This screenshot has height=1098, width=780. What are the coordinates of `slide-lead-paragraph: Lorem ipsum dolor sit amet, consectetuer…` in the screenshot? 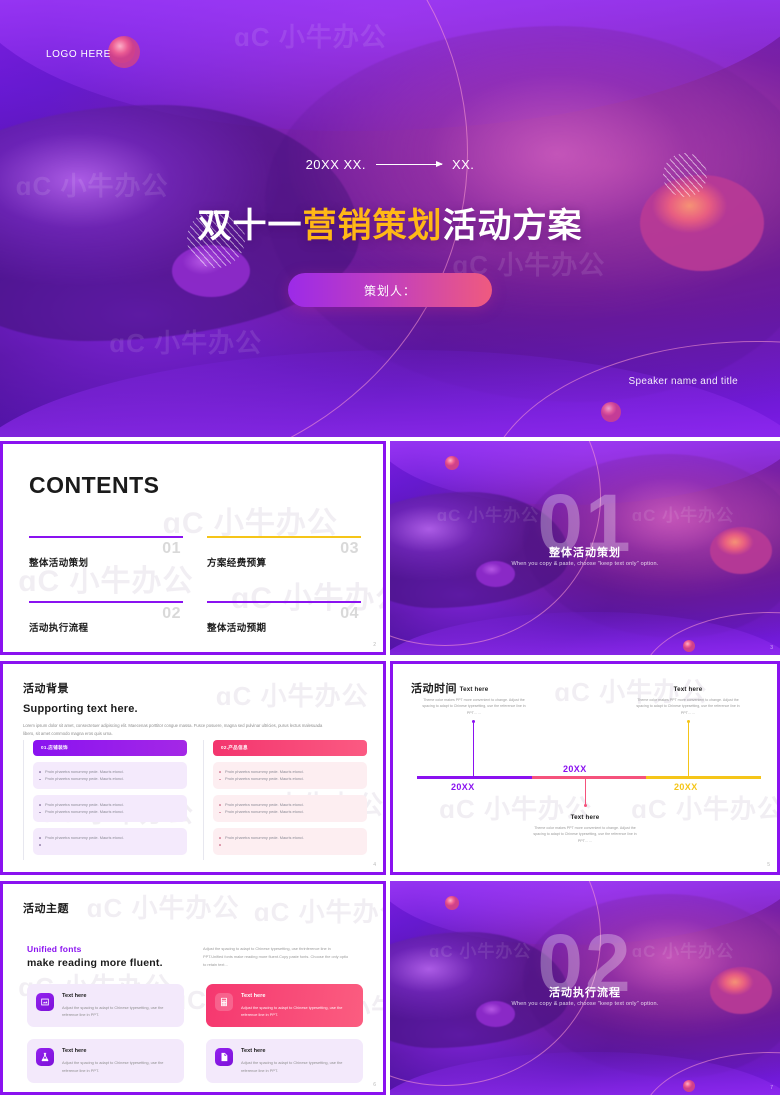 It's located at (173, 729).